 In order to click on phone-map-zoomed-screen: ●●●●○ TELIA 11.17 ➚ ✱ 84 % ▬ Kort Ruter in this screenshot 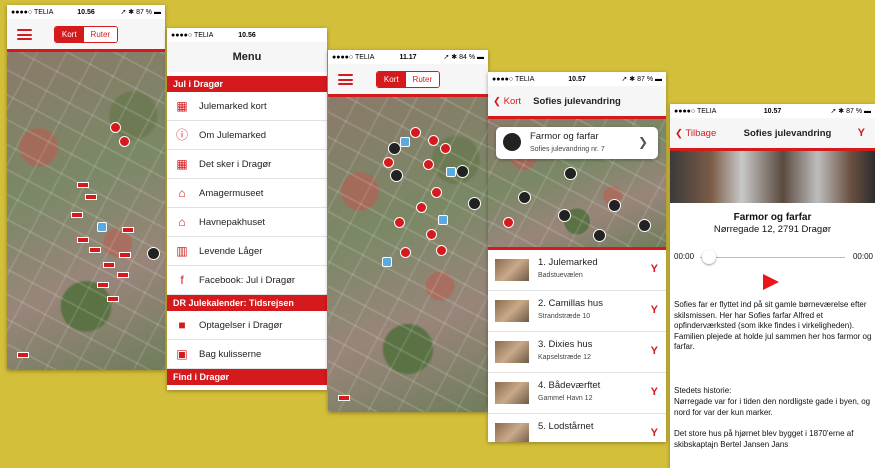, I will do `click(408, 231)`.